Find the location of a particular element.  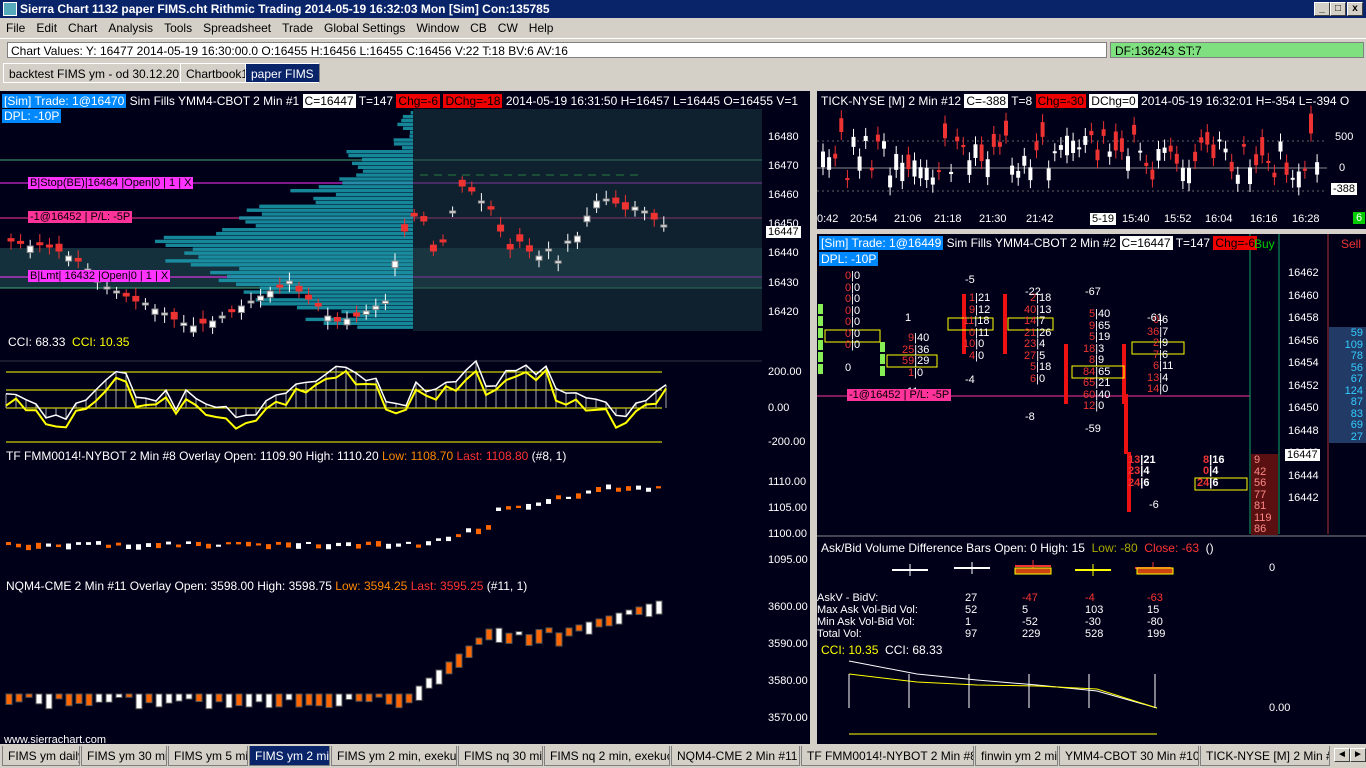

tf-tick: 1110.00 is located at coordinates (787, 482).